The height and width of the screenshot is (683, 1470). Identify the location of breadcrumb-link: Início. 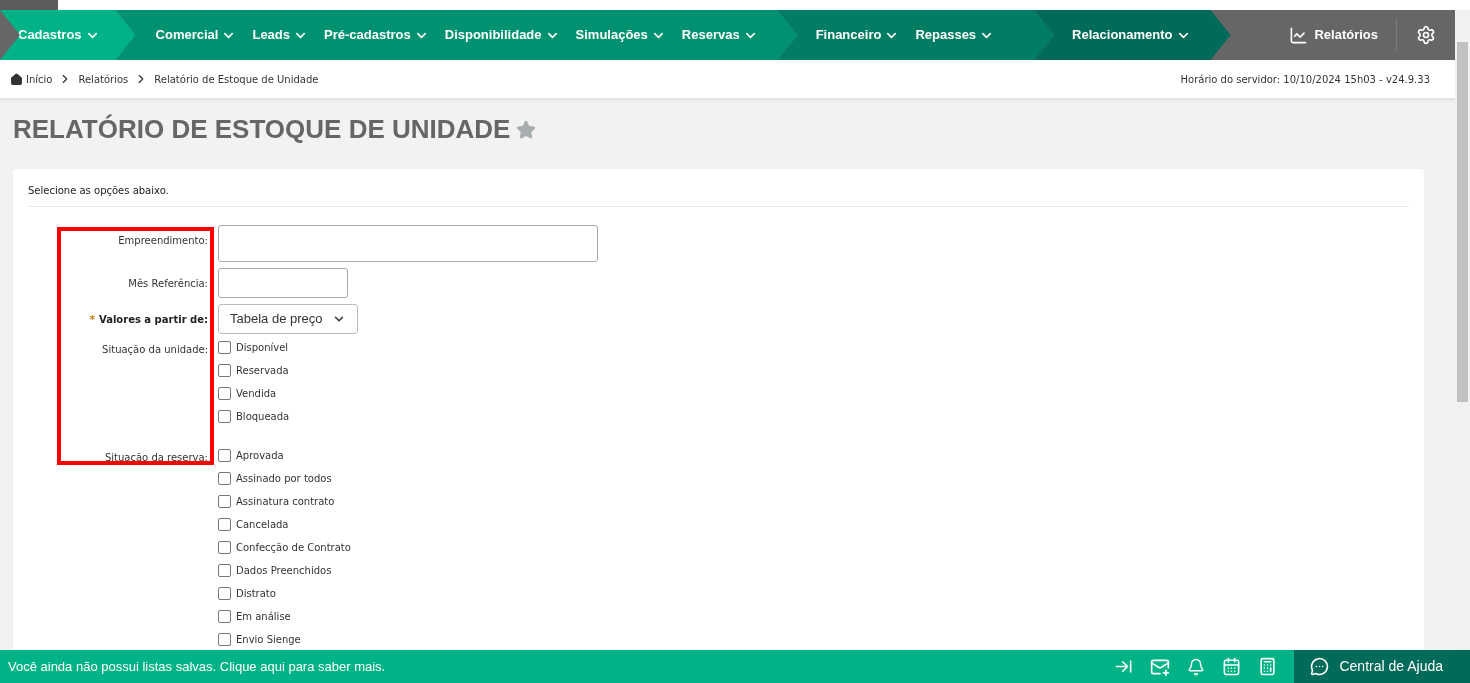
(39, 79).